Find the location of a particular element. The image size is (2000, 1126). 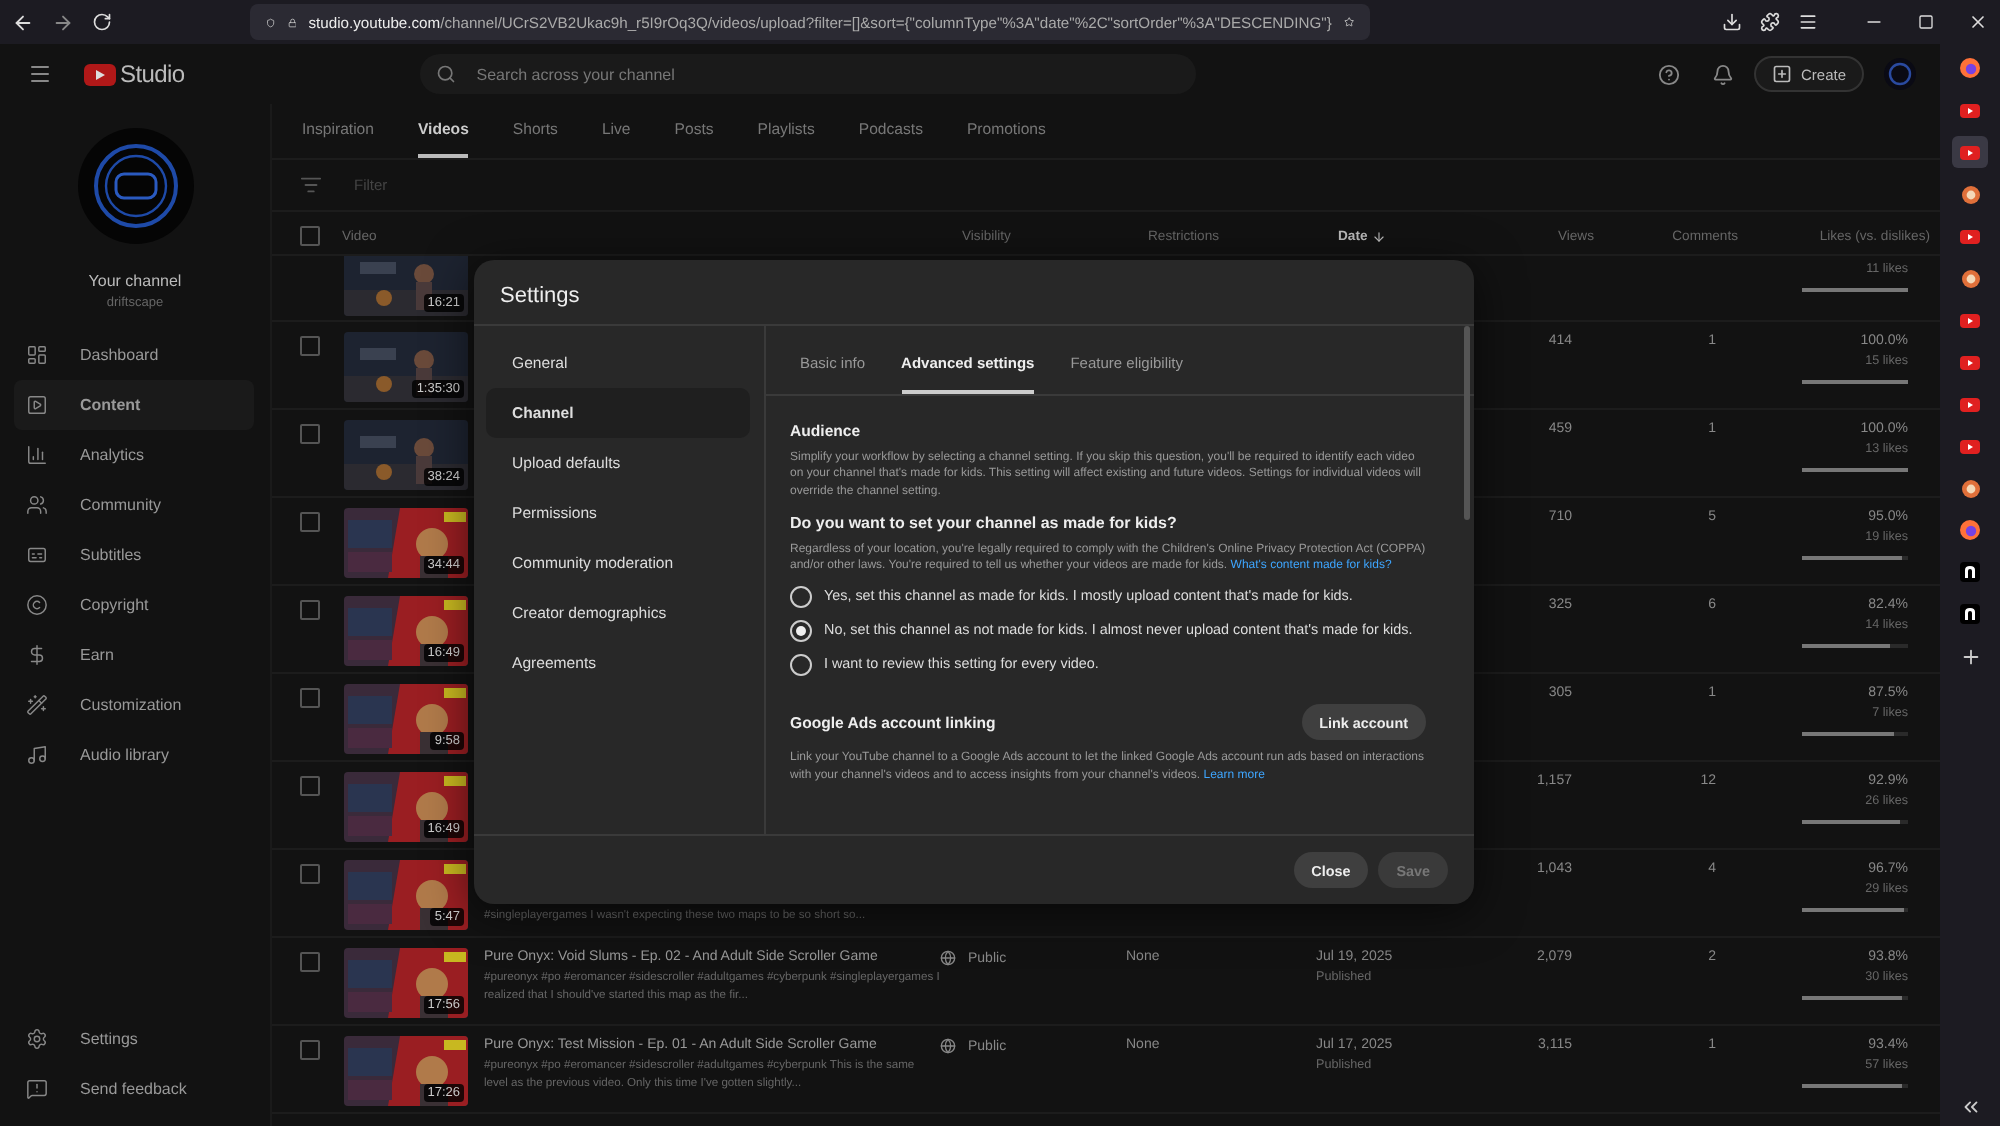

sort-arrow-icon is located at coordinates (1378, 237).